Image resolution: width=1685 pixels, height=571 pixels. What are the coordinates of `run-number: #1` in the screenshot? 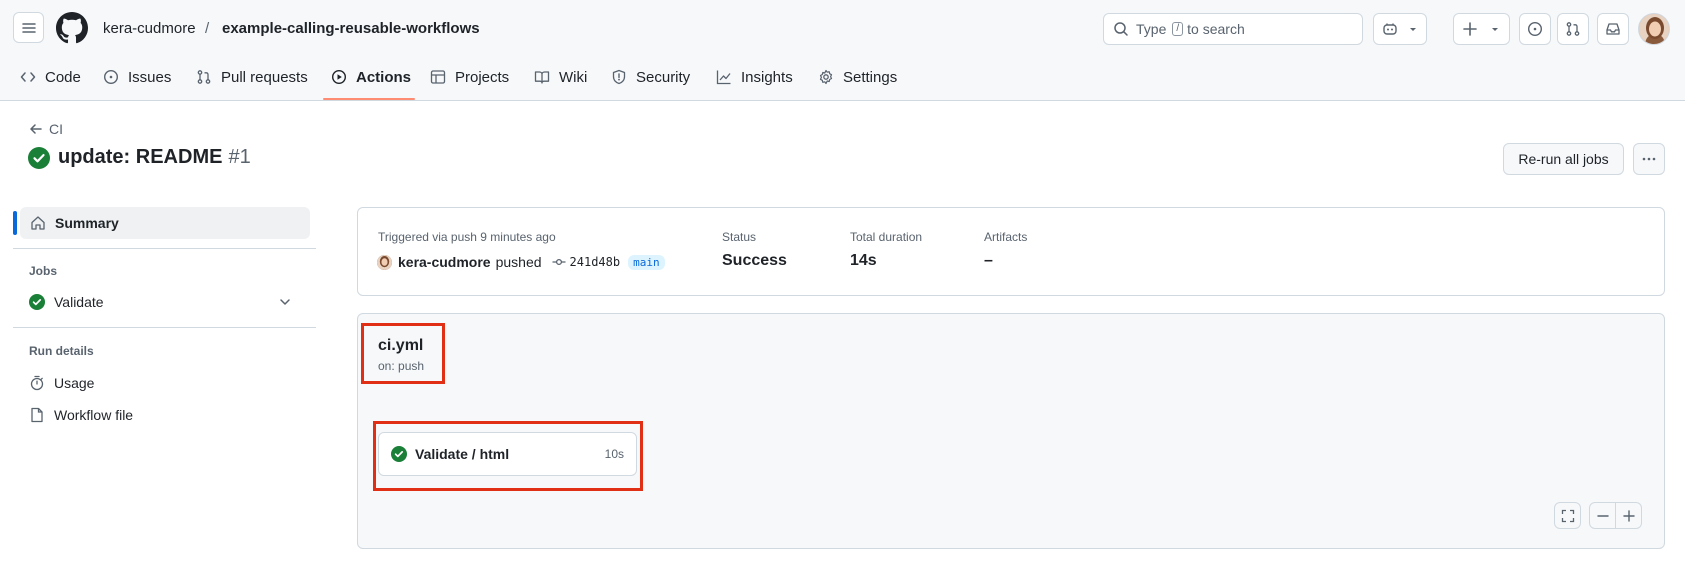 It's located at (239, 157).